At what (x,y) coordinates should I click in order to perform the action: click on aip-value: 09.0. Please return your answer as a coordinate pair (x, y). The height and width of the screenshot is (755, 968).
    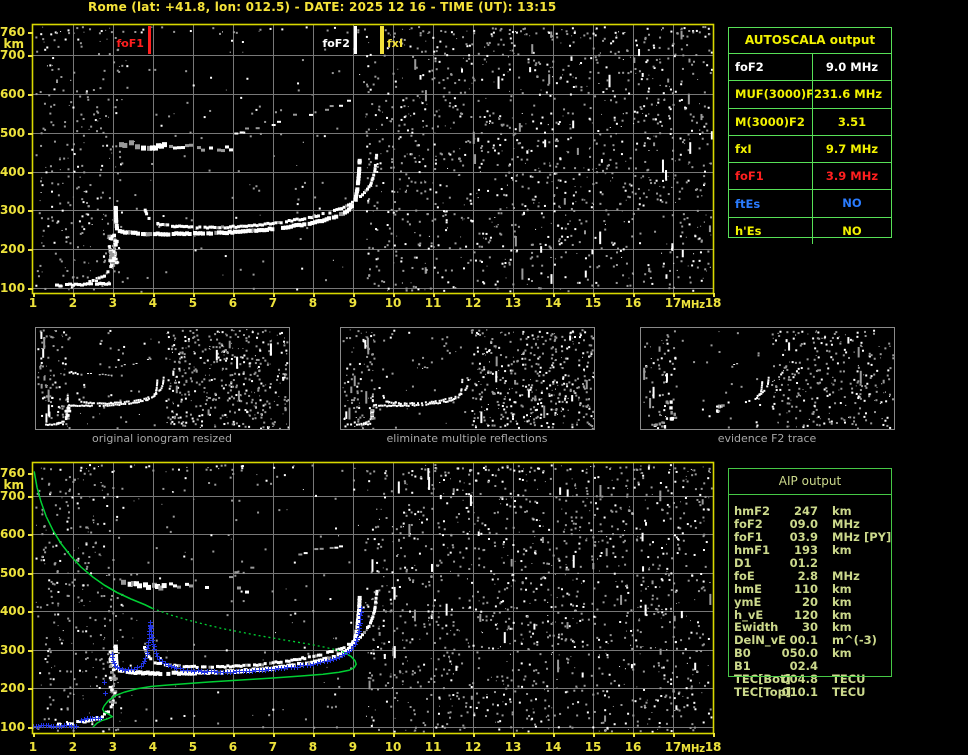
    Looking at the image, I should click on (803, 523).